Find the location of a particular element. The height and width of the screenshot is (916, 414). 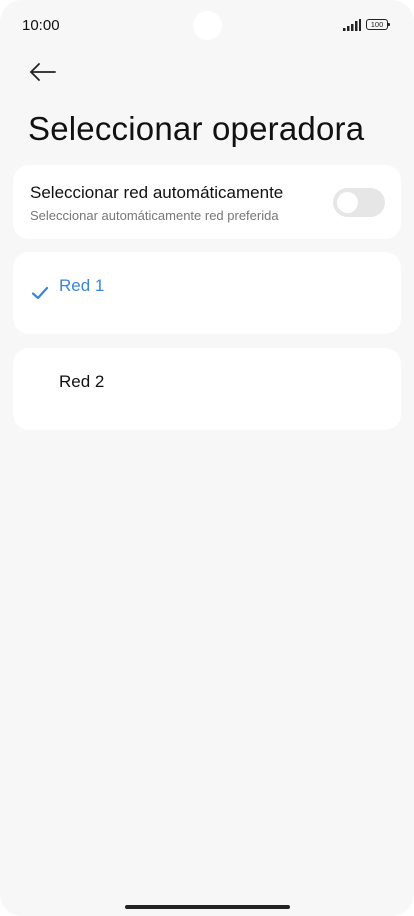

battery-icon: 100 is located at coordinates (378, 24).